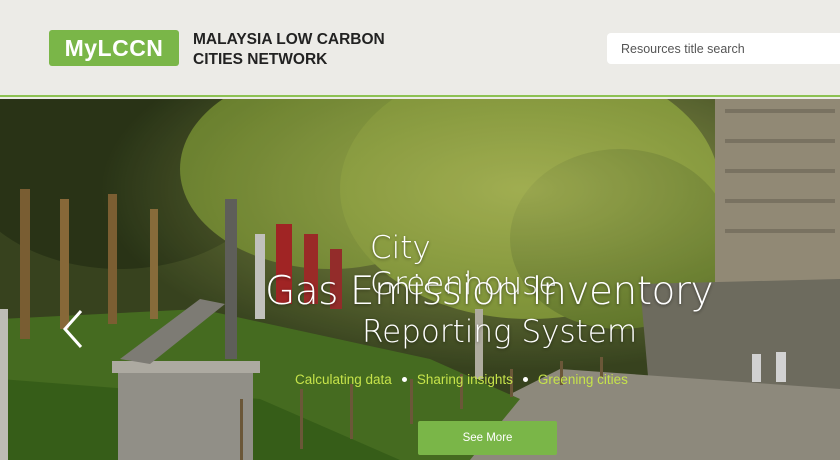  I want to click on chevron-left-icon, so click(72, 329).